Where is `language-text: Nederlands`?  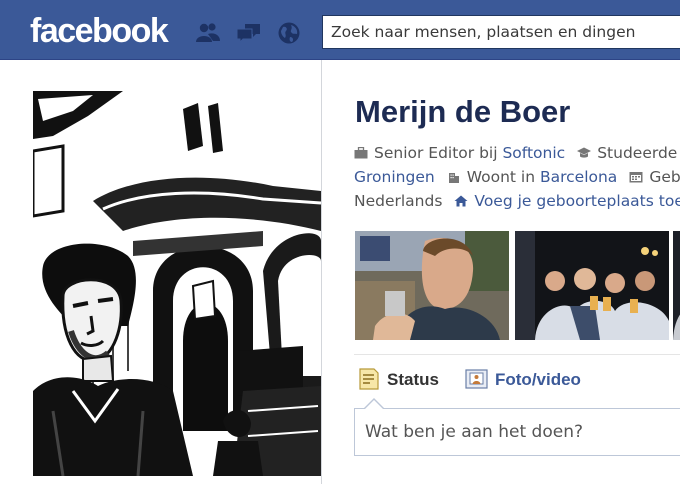
language-text: Nederlands is located at coordinates (398, 201).